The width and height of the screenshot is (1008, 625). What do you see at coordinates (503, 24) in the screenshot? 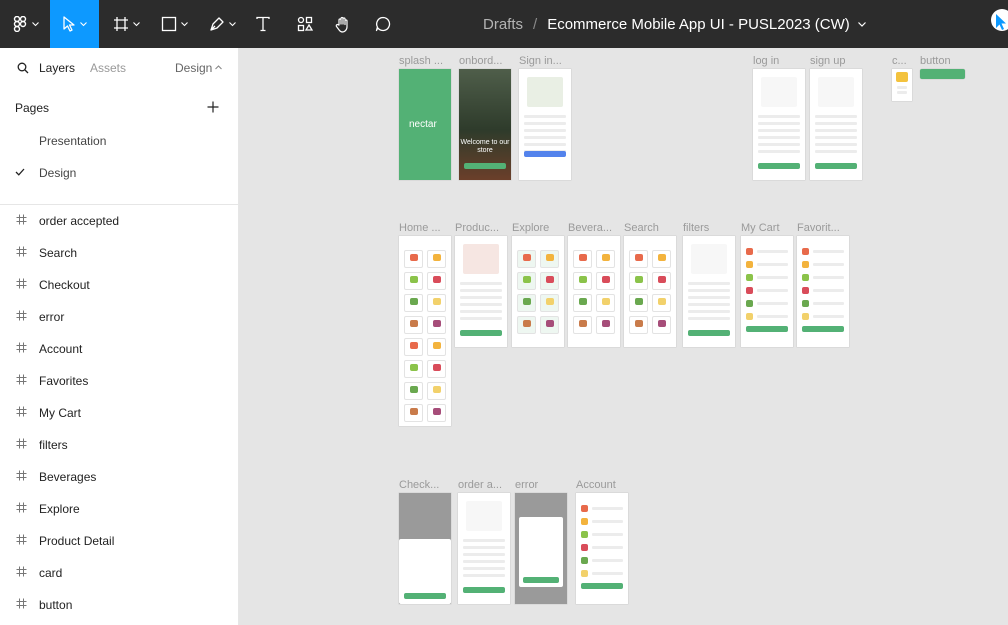
I see `drafts-link: Drafts` at bounding box center [503, 24].